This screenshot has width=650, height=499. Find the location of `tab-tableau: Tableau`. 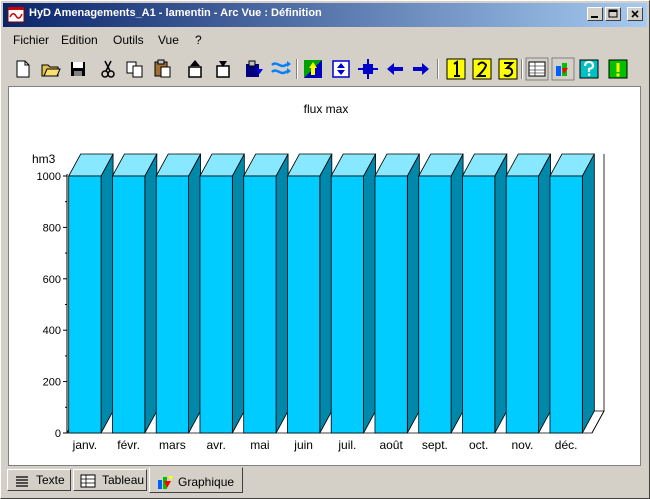

tab-tableau: Tableau is located at coordinates (110, 480).